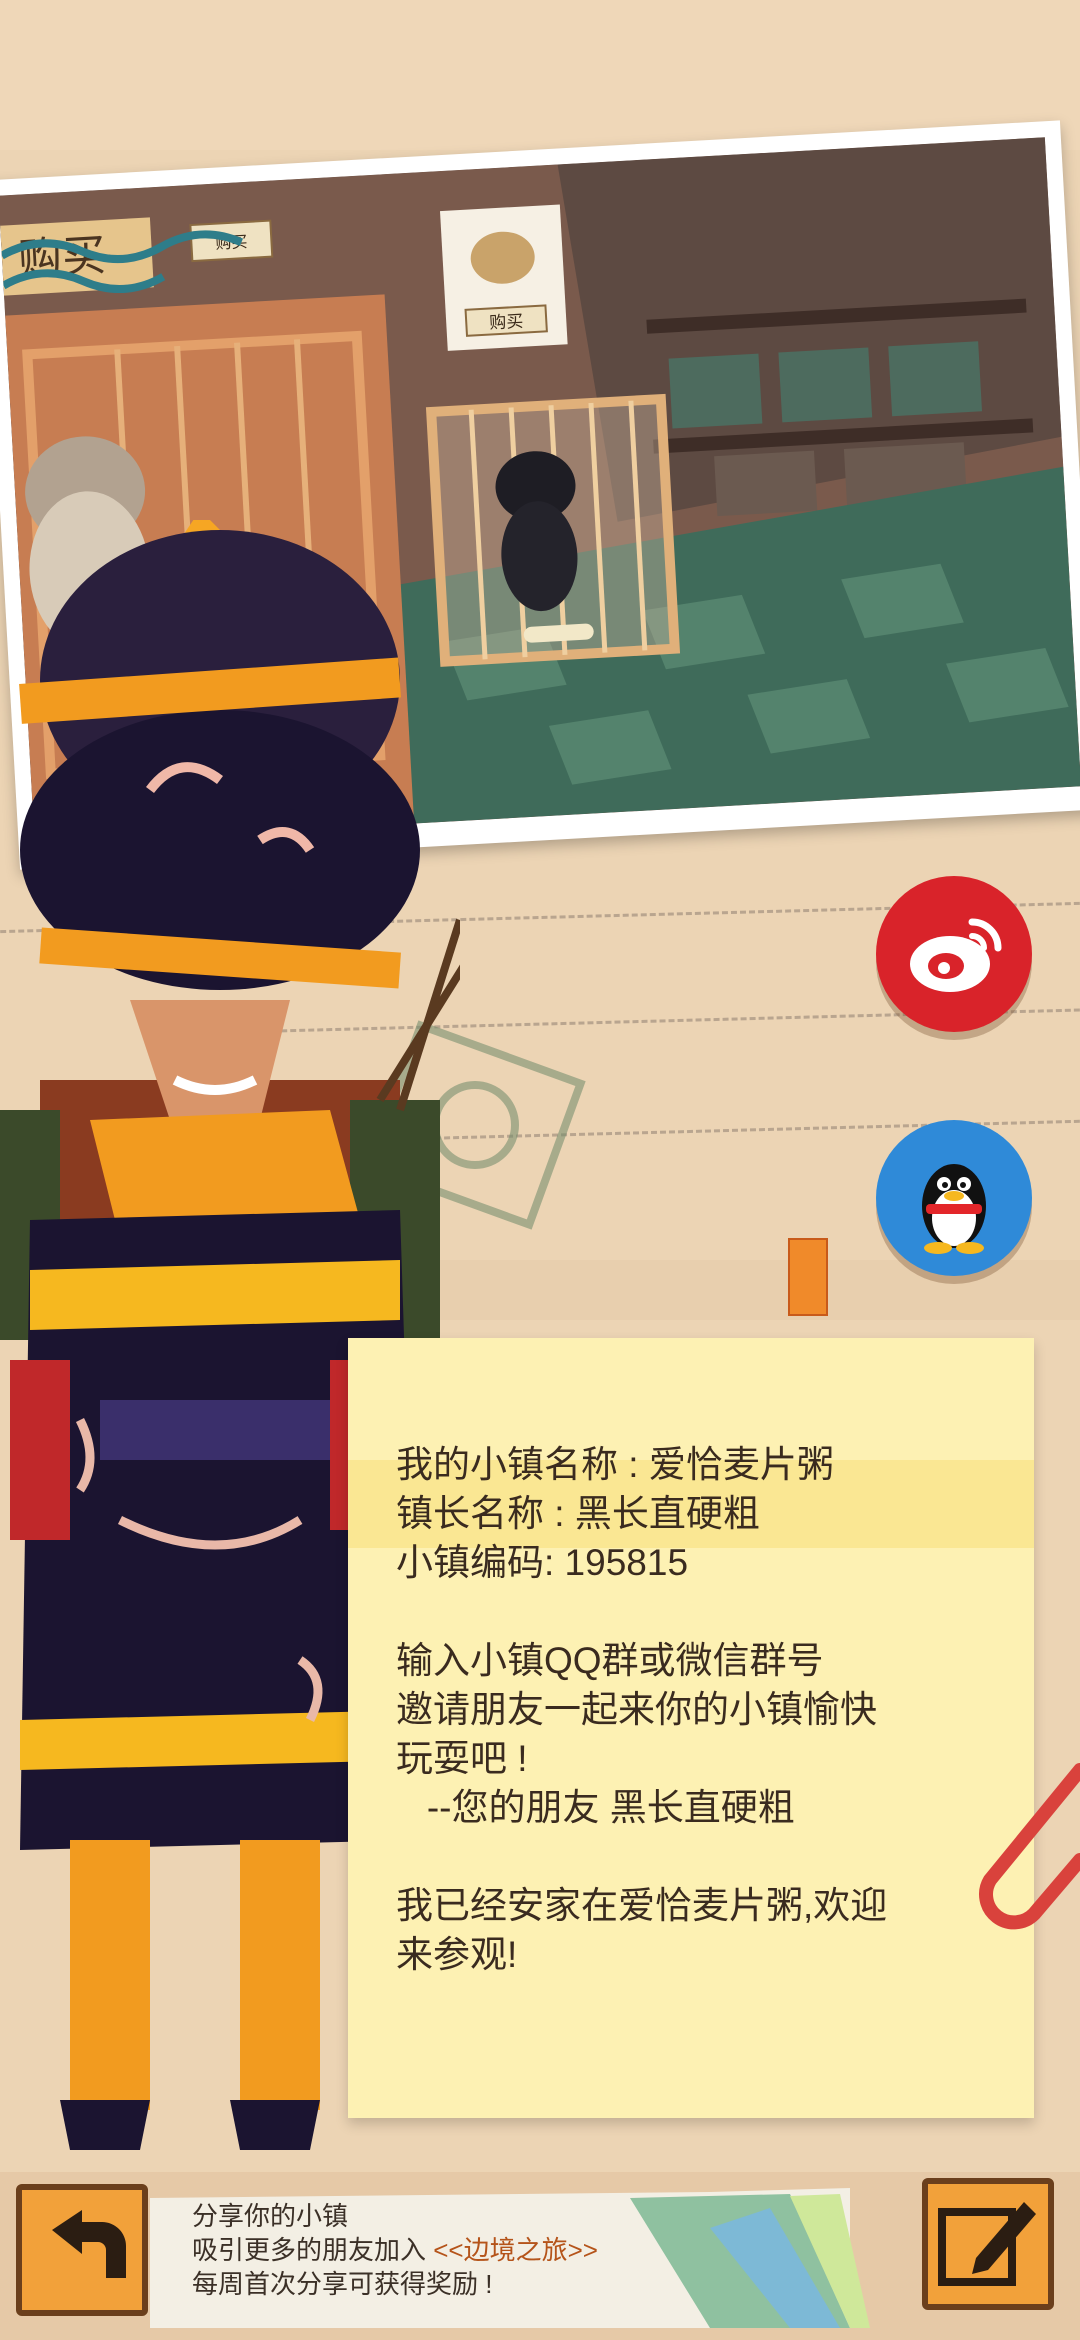 The width and height of the screenshot is (1080, 2340). Describe the element at coordinates (954, 1209) in the screenshot. I see `qq-penguin-icon` at that location.